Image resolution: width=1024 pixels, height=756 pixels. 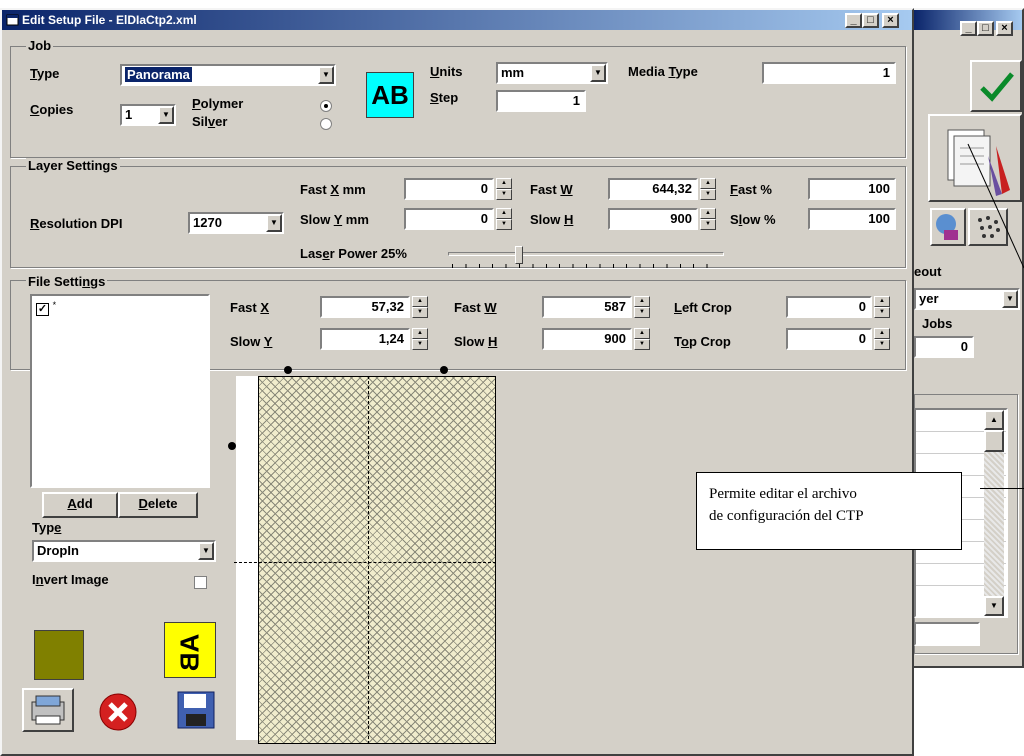 What do you see at coordinates (47, 527) in the screenshot?
I see `file-type-label: Type` at bounding box center [47, 527].